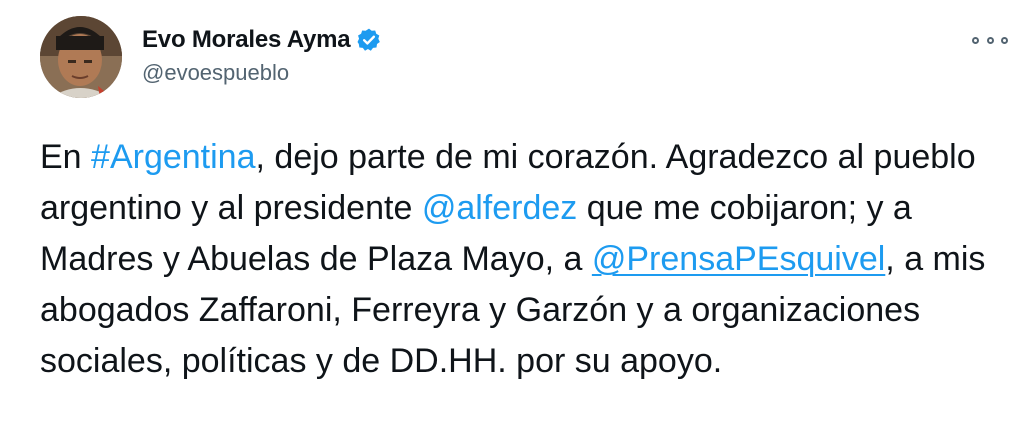  I want to click on more-options-icon, so click(990, 40).